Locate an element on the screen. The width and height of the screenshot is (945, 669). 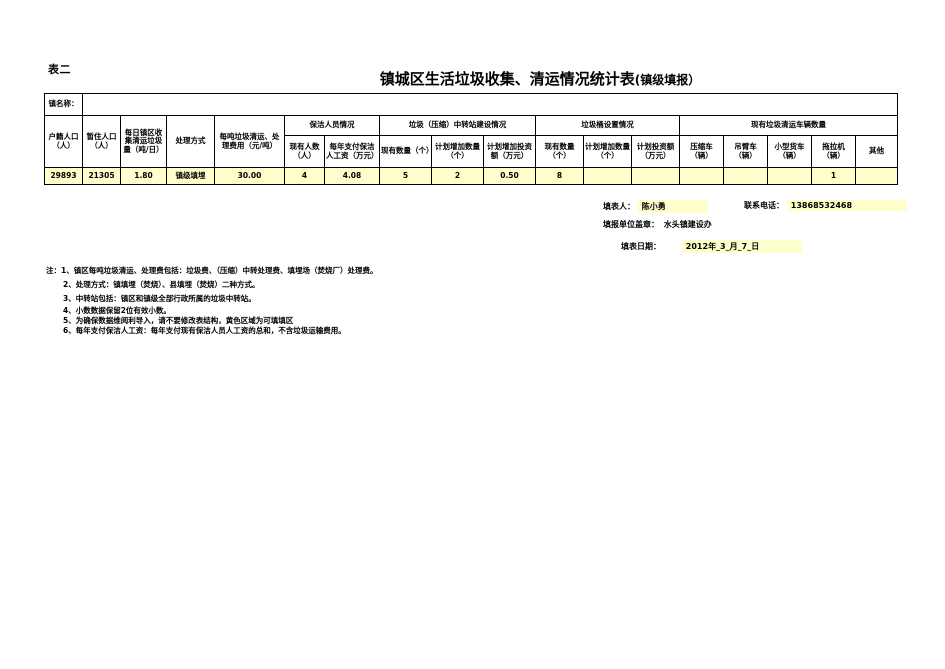
col-header-bins-planned: 计划增加数量（个） is located at coordinates (607, 151).